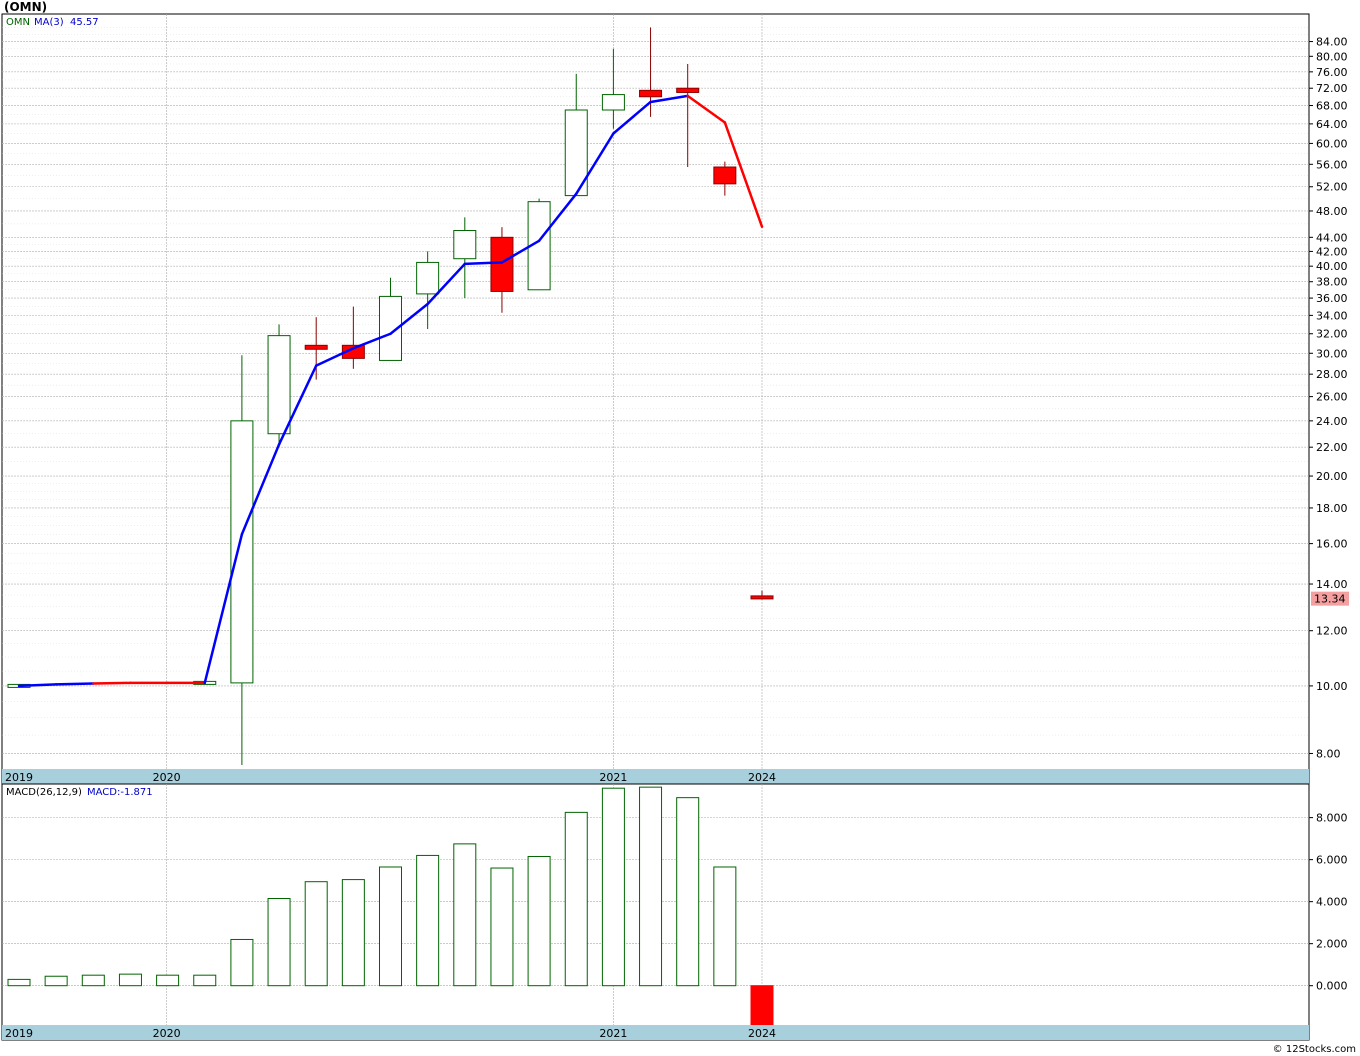 The width and height of the screenshot is (1360, 1056). What do you see at coordinates (1332, 353) in the screenshot?
I see `price-tick-label: 30.00` at bounding box center [1332, 353].